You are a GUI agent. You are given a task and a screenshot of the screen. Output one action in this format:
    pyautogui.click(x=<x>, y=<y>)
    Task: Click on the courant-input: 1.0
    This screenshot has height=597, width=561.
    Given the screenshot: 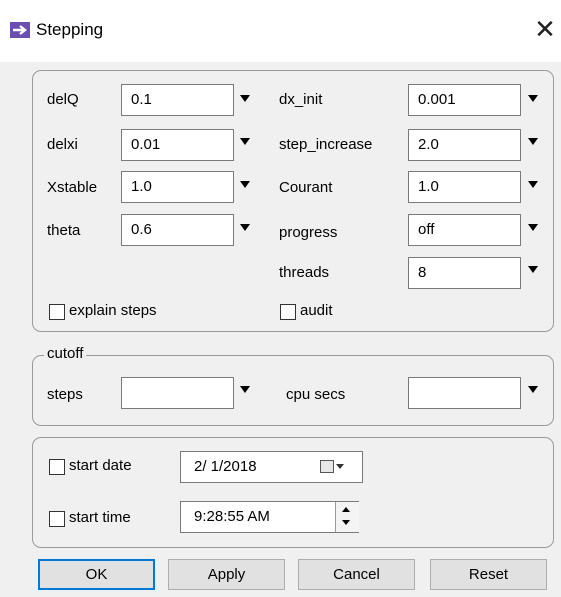 What is the action you would take?
    pyautogui.click(x=464, y=187)
    